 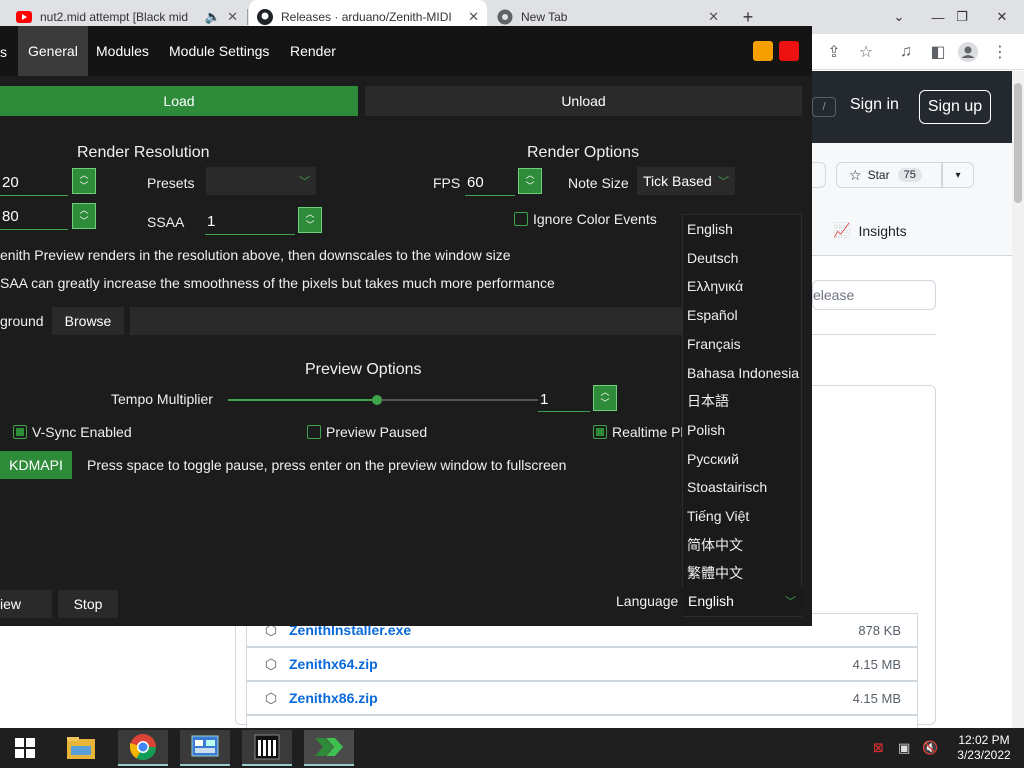 I want to click on width-input: 20, so click(x=34, y=183).